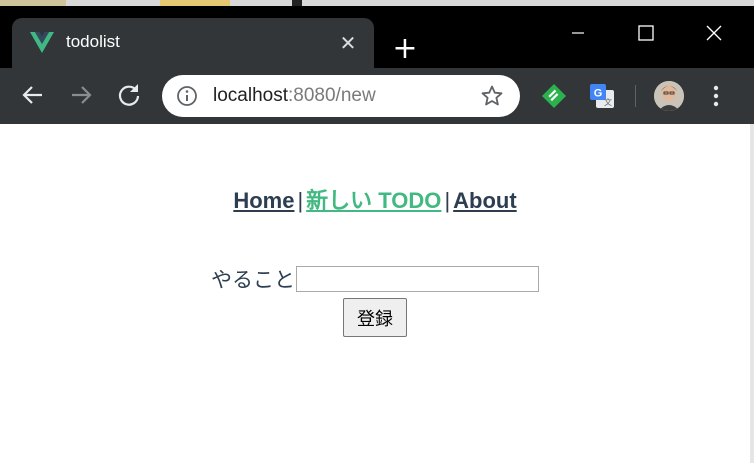 The image size is (754, 463). Describe the element at coordinates (608, 102) in the screenshot. I see `svg-text: 文` at that location.